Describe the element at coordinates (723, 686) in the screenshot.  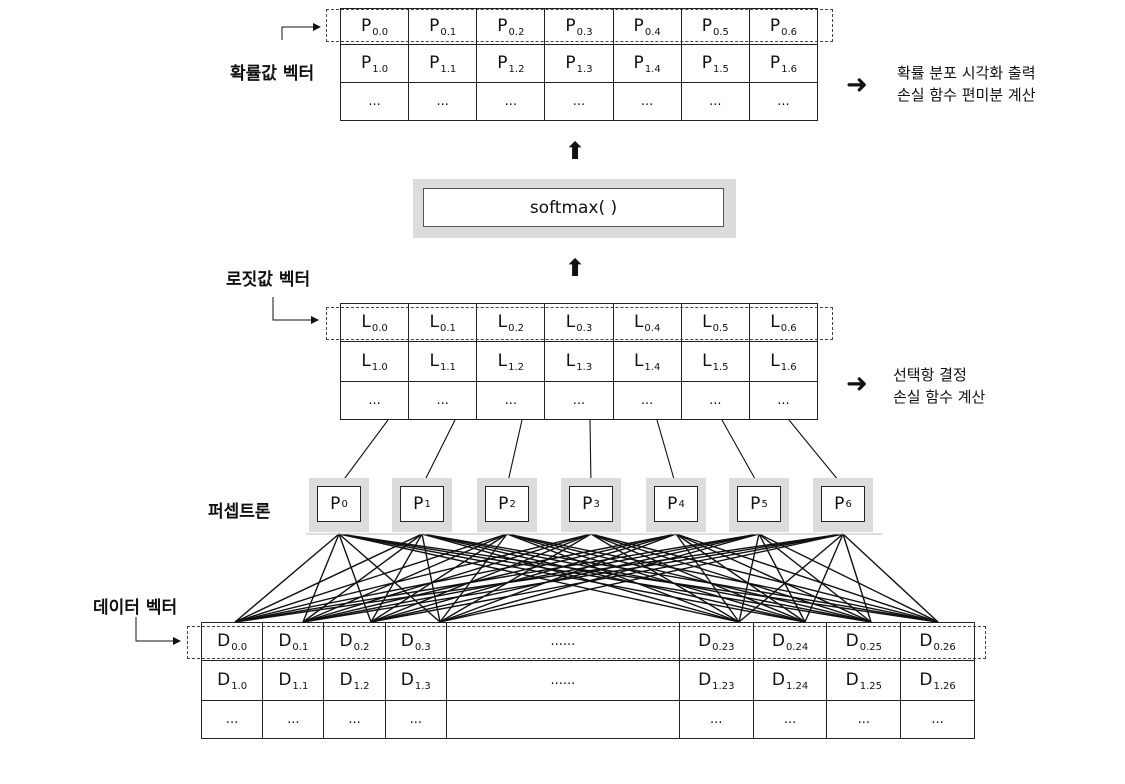
I see `data-cell-subscript: 1.23` at that location.